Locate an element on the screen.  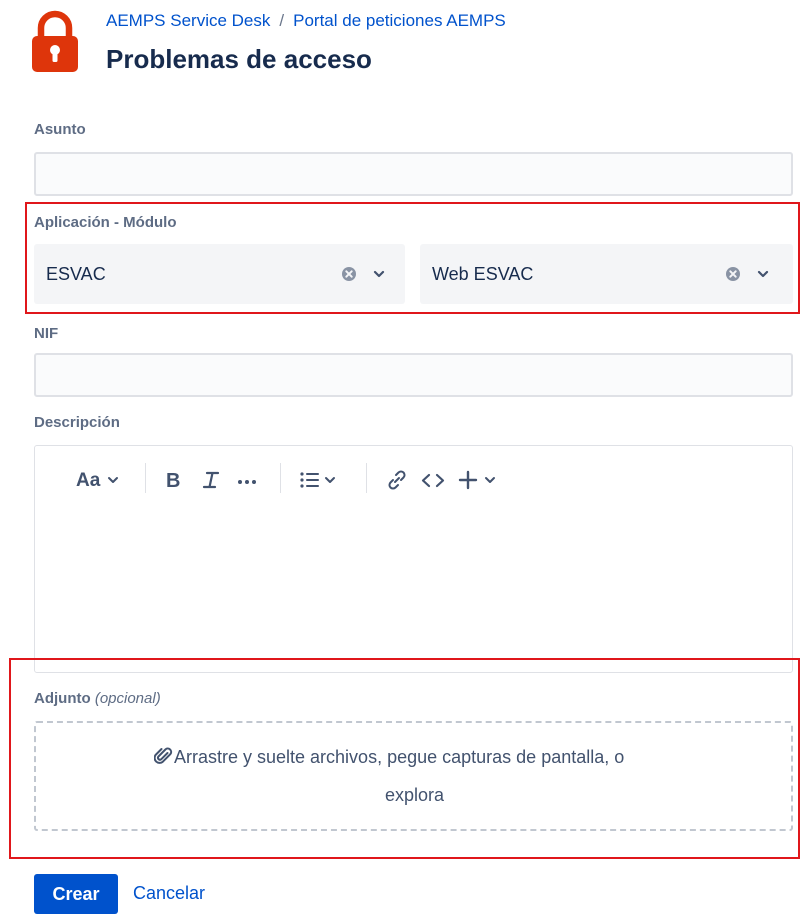
nif-input is located at coordinates (413, 375).